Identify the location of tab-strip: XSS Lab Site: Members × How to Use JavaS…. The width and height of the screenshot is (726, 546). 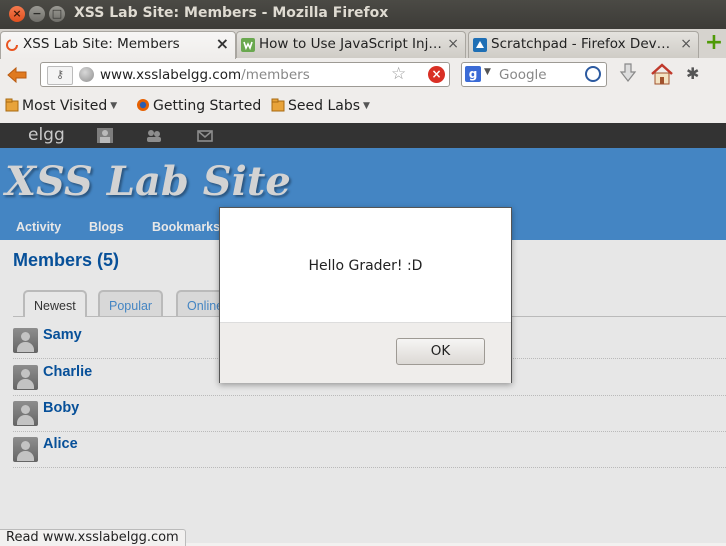
(363, 44).